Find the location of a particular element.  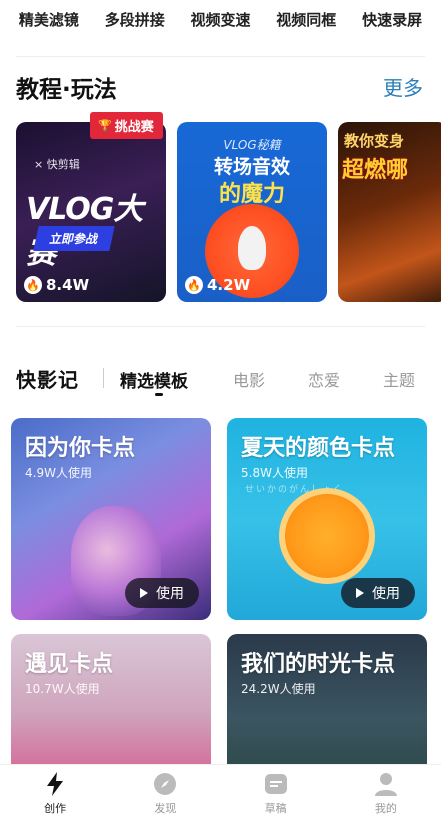

tab-label: 草稿 is located at coordinates (275, 808).